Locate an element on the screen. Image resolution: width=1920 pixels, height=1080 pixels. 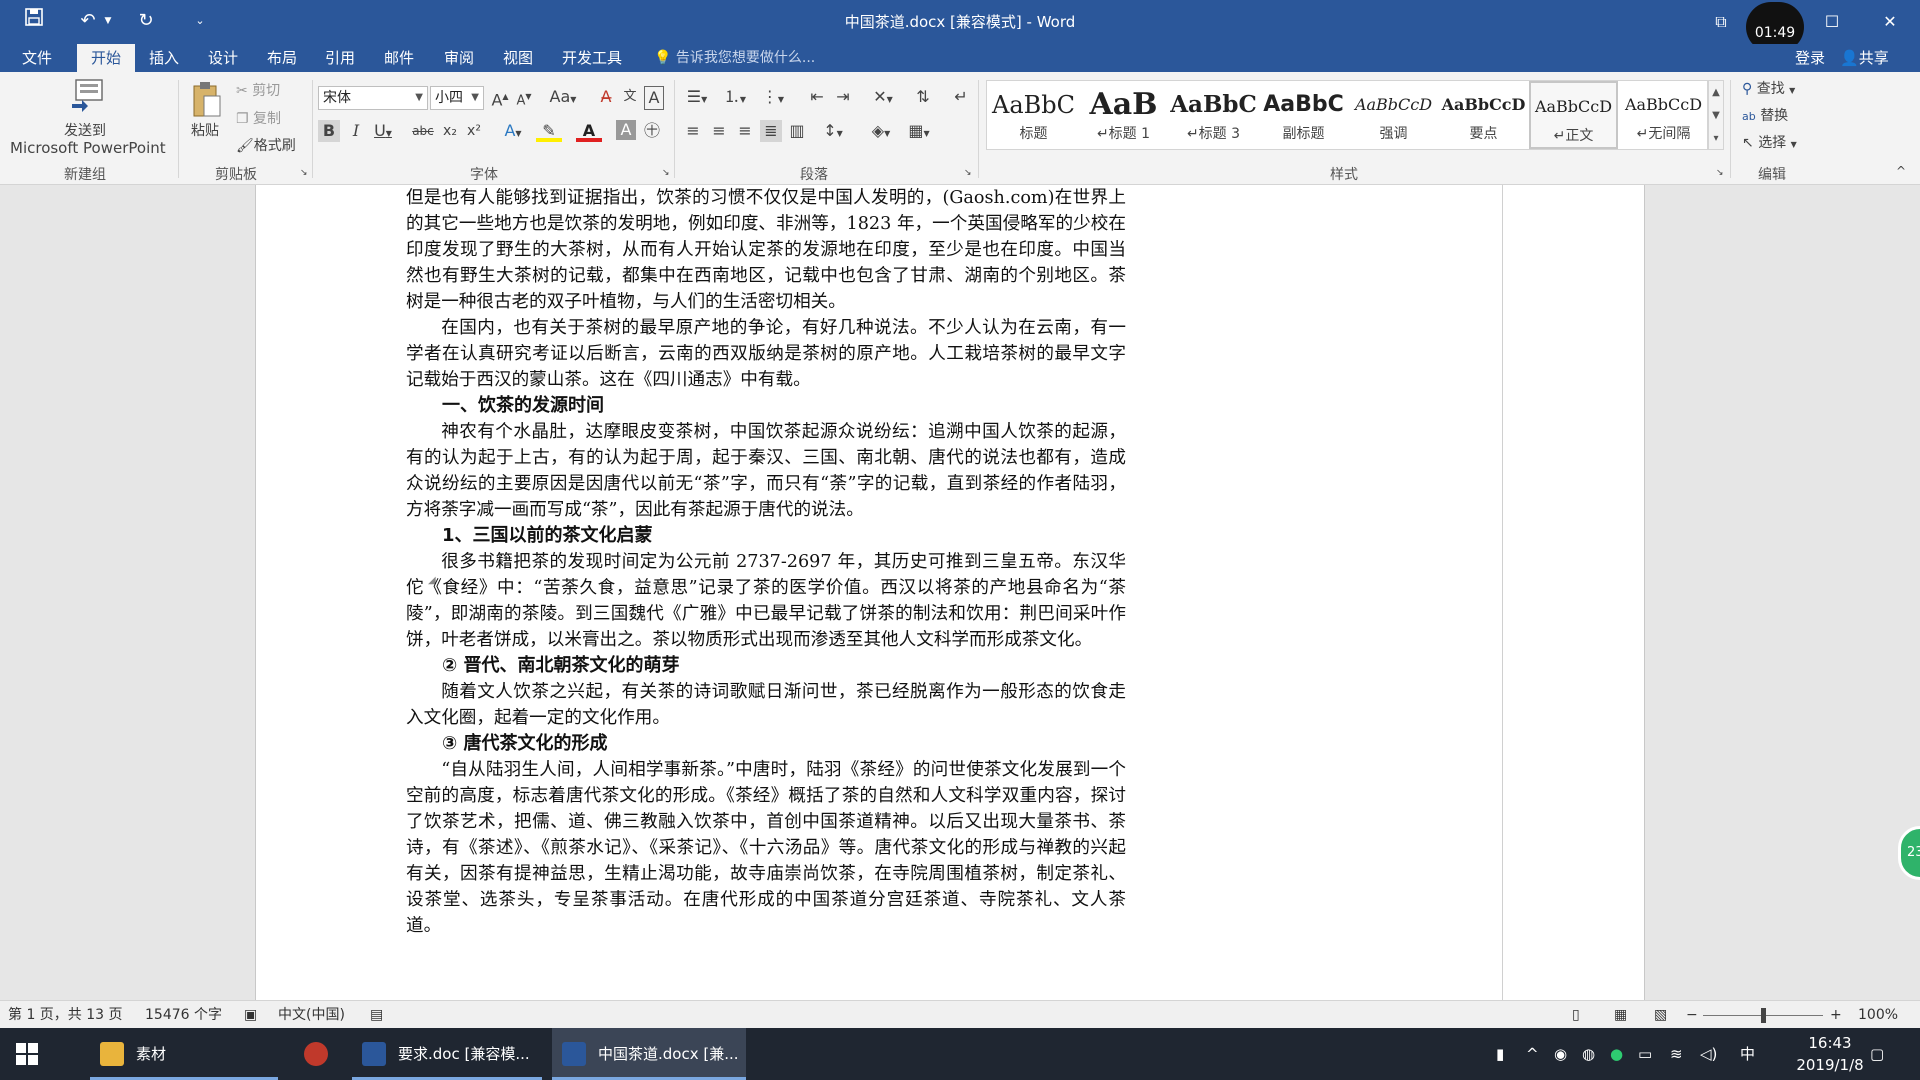
grow-font-icon: A▲ is located at coordinates (500, 98).